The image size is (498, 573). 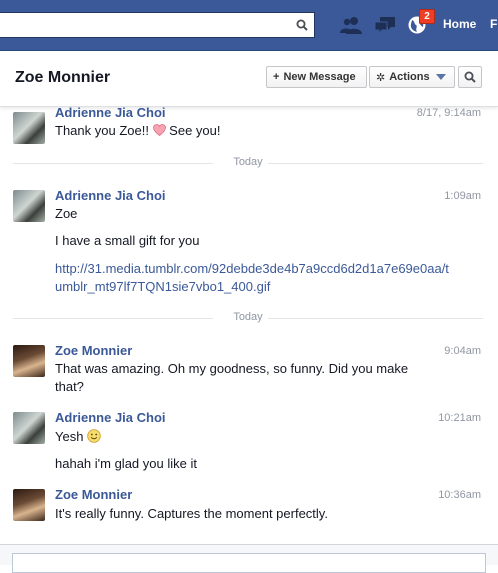 I want to click on search-box, so click(x=157, y=25).